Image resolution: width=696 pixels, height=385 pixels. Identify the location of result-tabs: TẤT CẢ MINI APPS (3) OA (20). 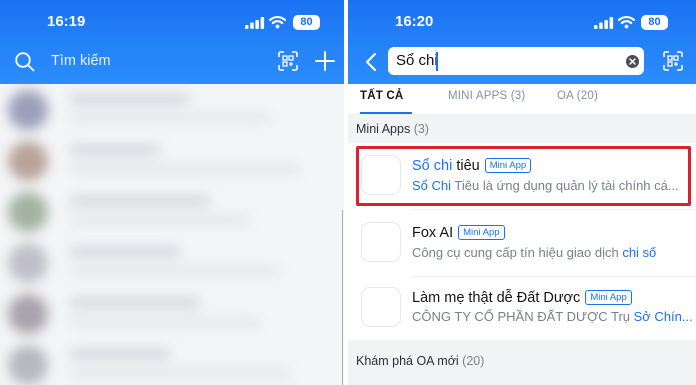
(522, 99).